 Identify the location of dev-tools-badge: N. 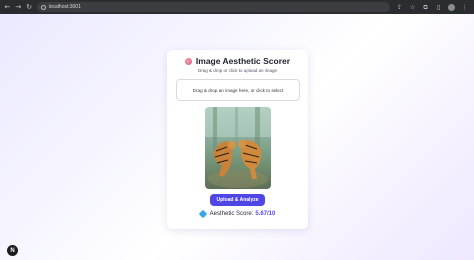
(12, 250).